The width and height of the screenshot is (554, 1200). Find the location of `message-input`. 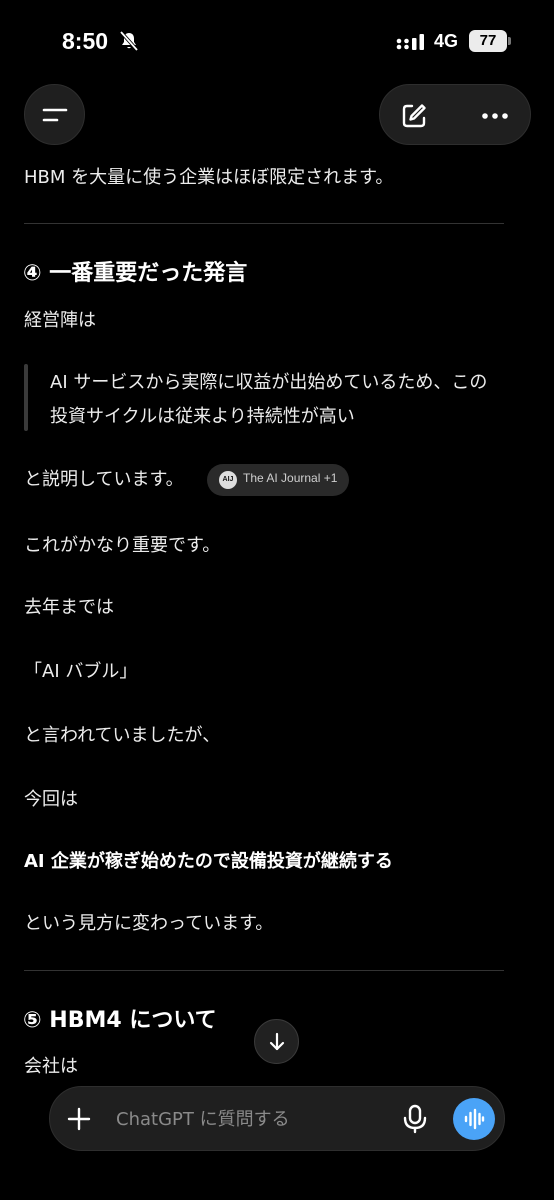

message-input is located at coordinates (251, 1119).